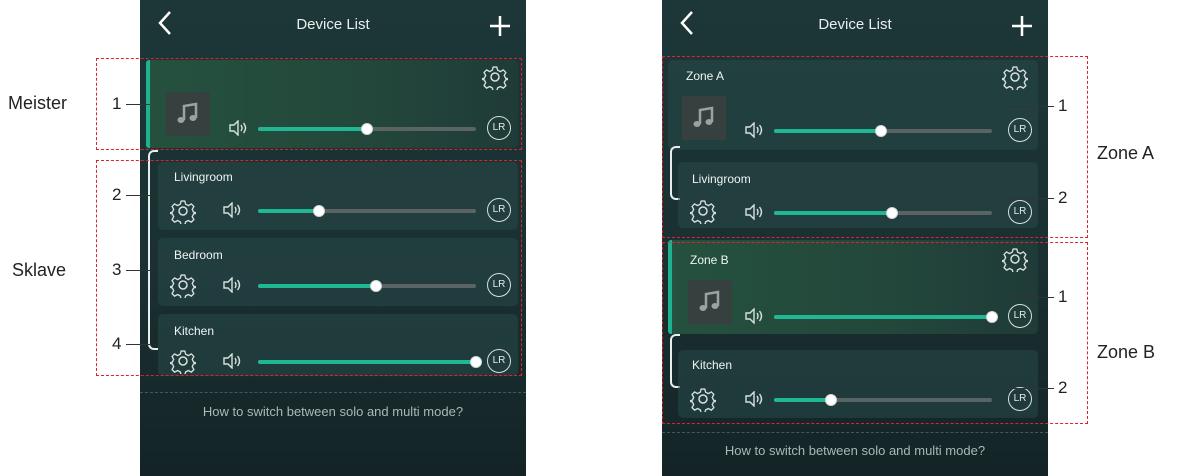  I want to click on zone-b-highlight-box, so click(875, 333).